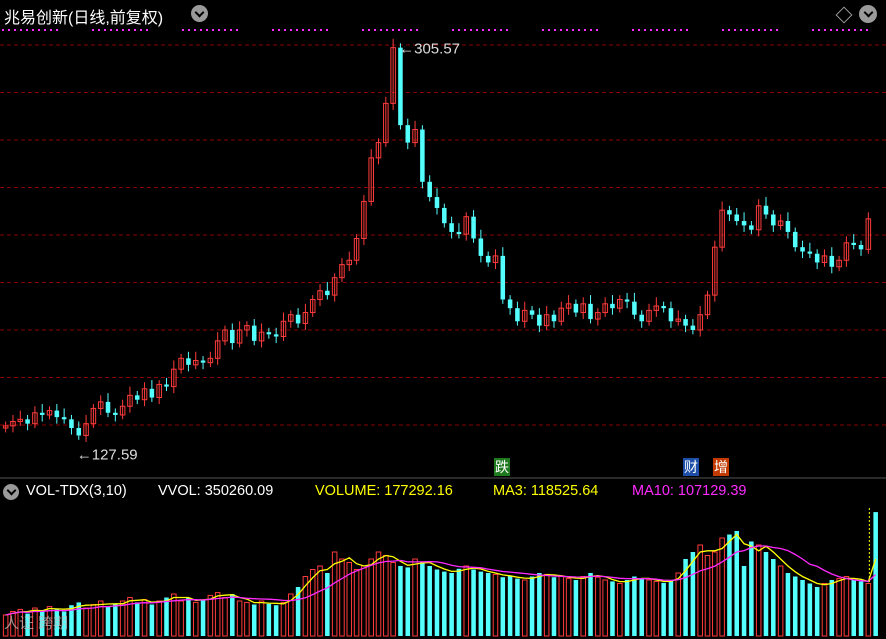 The width and height of the screenshot is (886, 639). I want to click on indicator-name: VOL-TDX(3,10), so click(76, 491).